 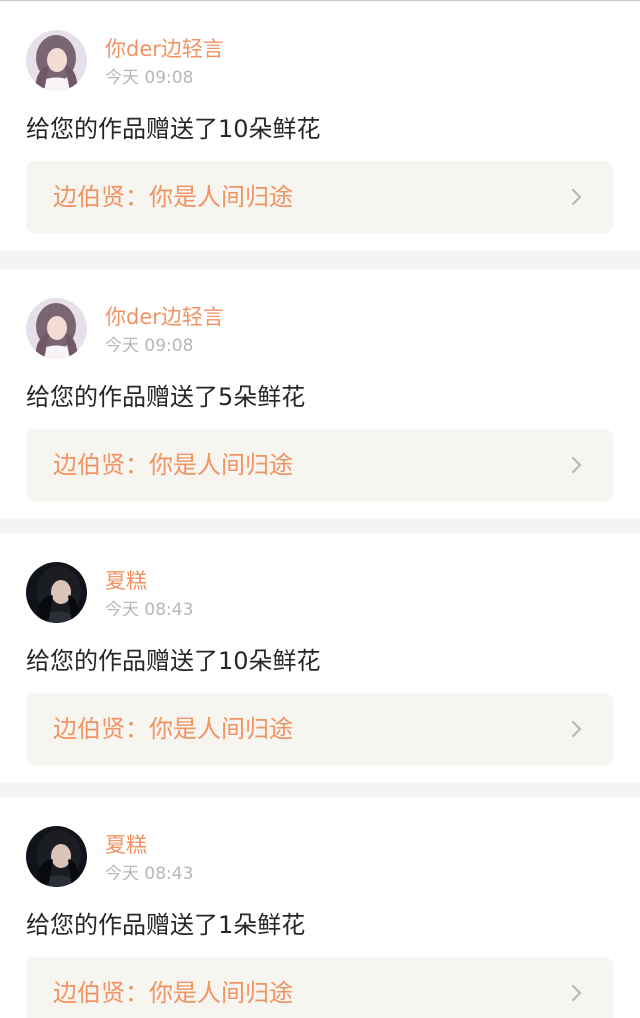 I want to click on gift-message: 给您的作品赠送了1朵鲜花, so click(x=166, y=925).